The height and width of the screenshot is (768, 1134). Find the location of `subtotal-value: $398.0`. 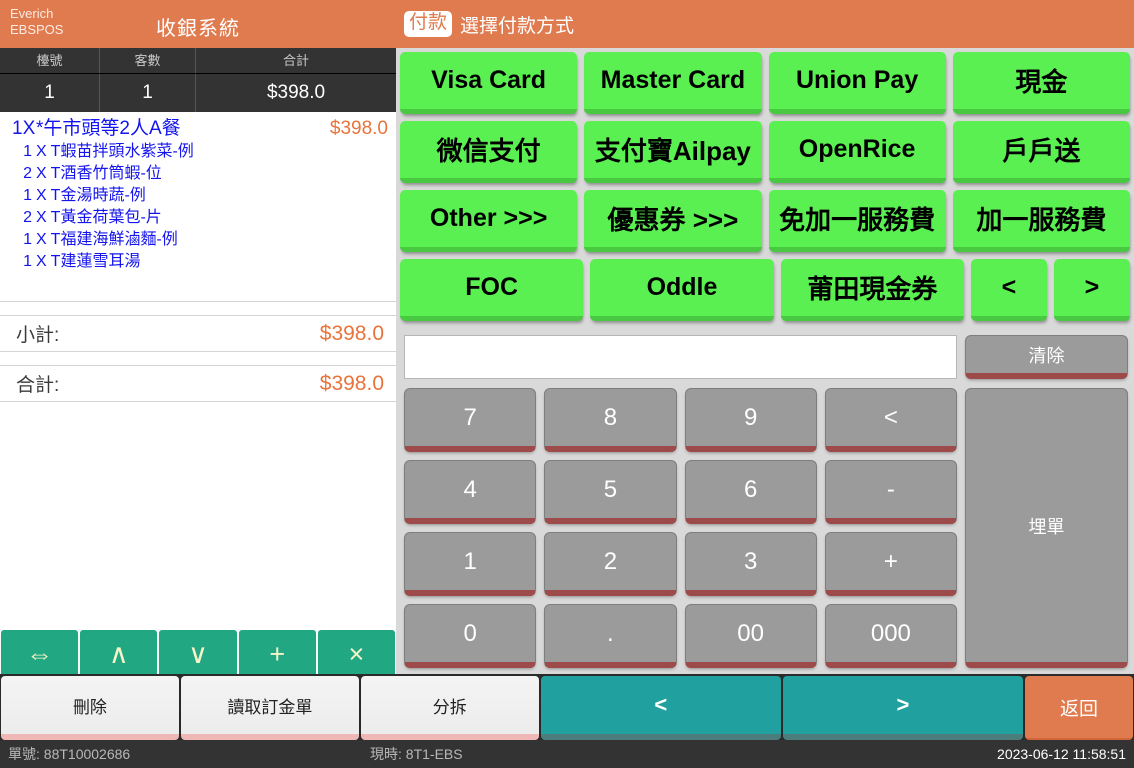

subtotal-value: $398.0 is located at coordinates (351, 333).